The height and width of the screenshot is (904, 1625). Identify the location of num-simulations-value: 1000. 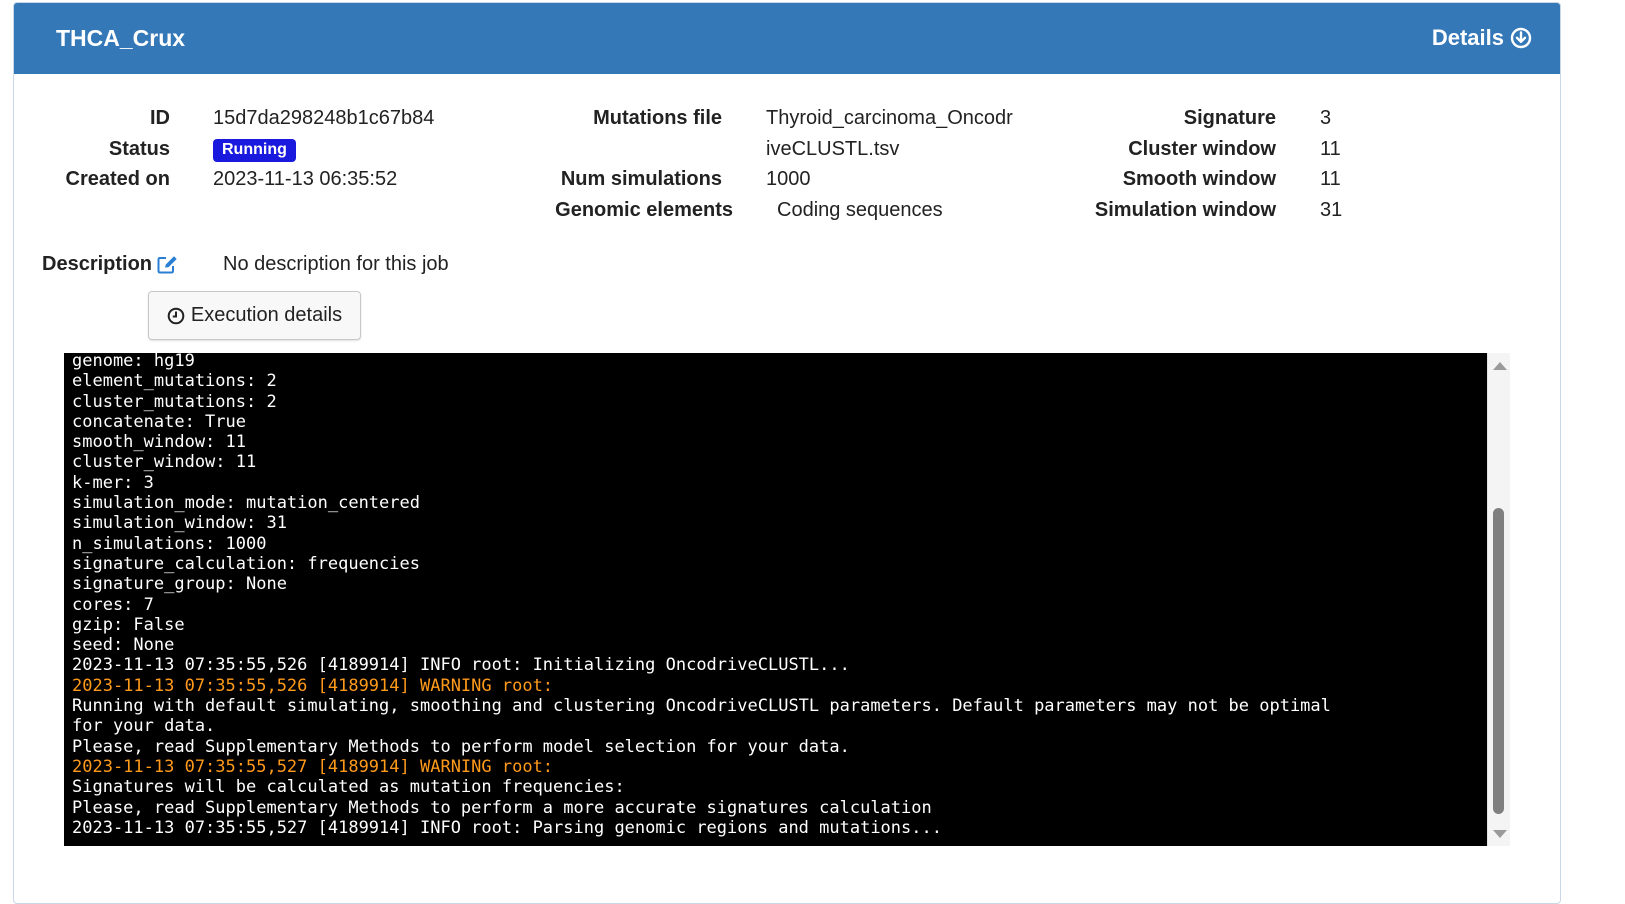
(788, 179).